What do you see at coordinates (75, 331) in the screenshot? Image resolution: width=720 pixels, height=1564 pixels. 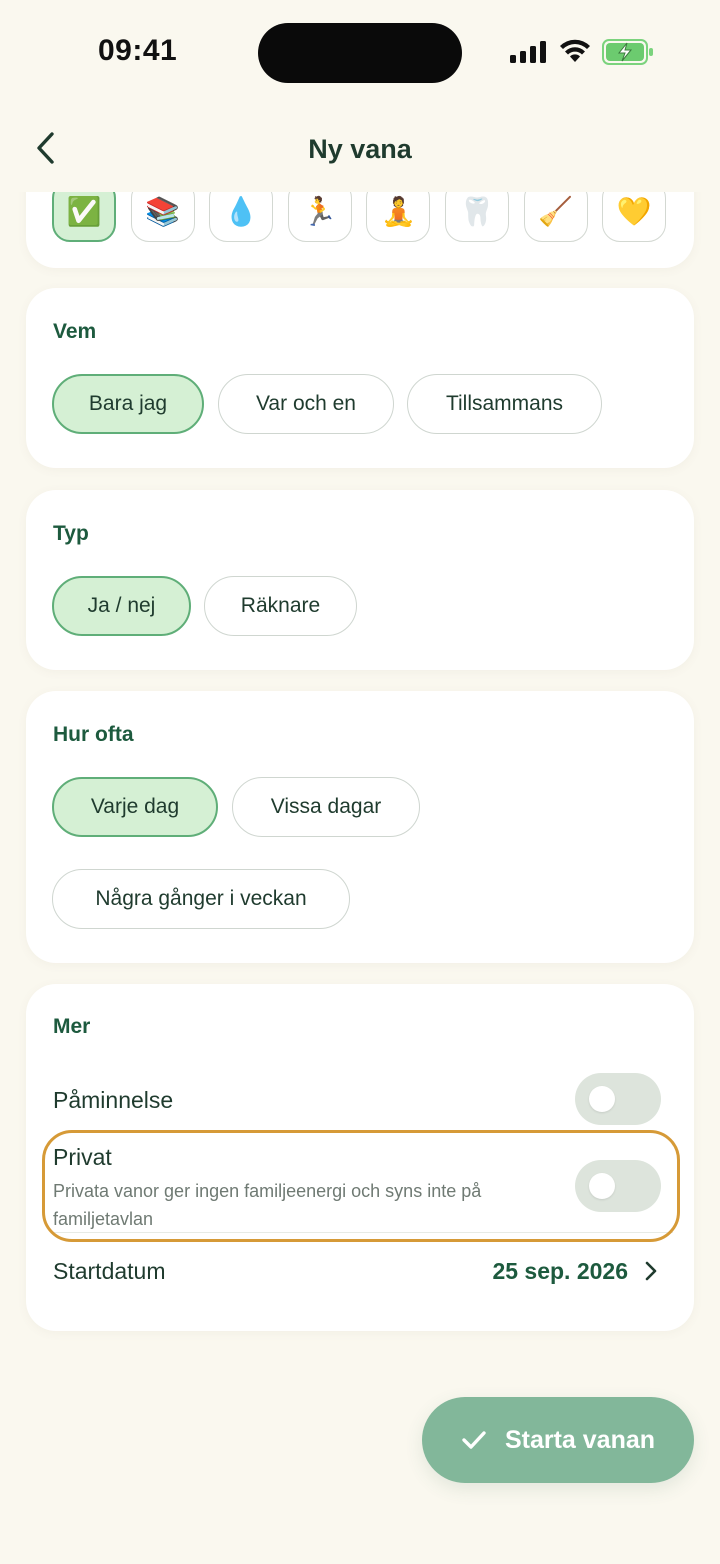 I see `who-label: Vem` at bounding box center [75, 331].